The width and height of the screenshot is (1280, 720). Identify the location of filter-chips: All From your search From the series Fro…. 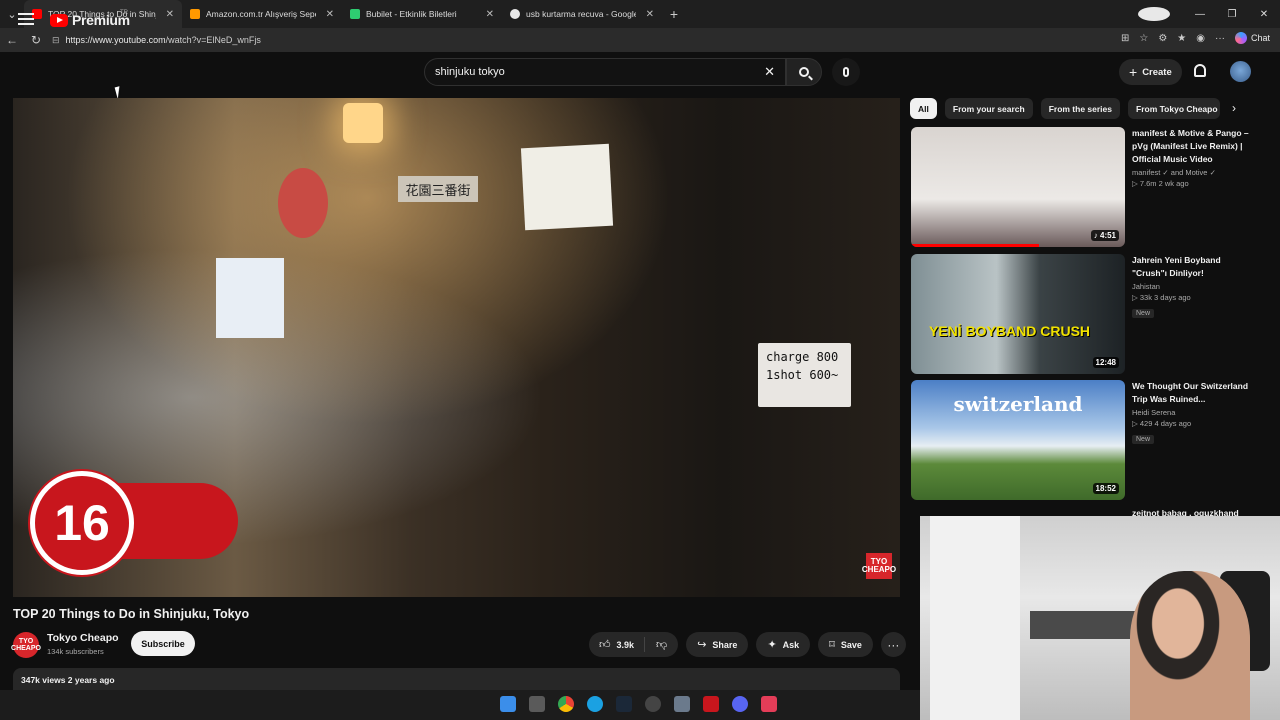
(1065, 108).